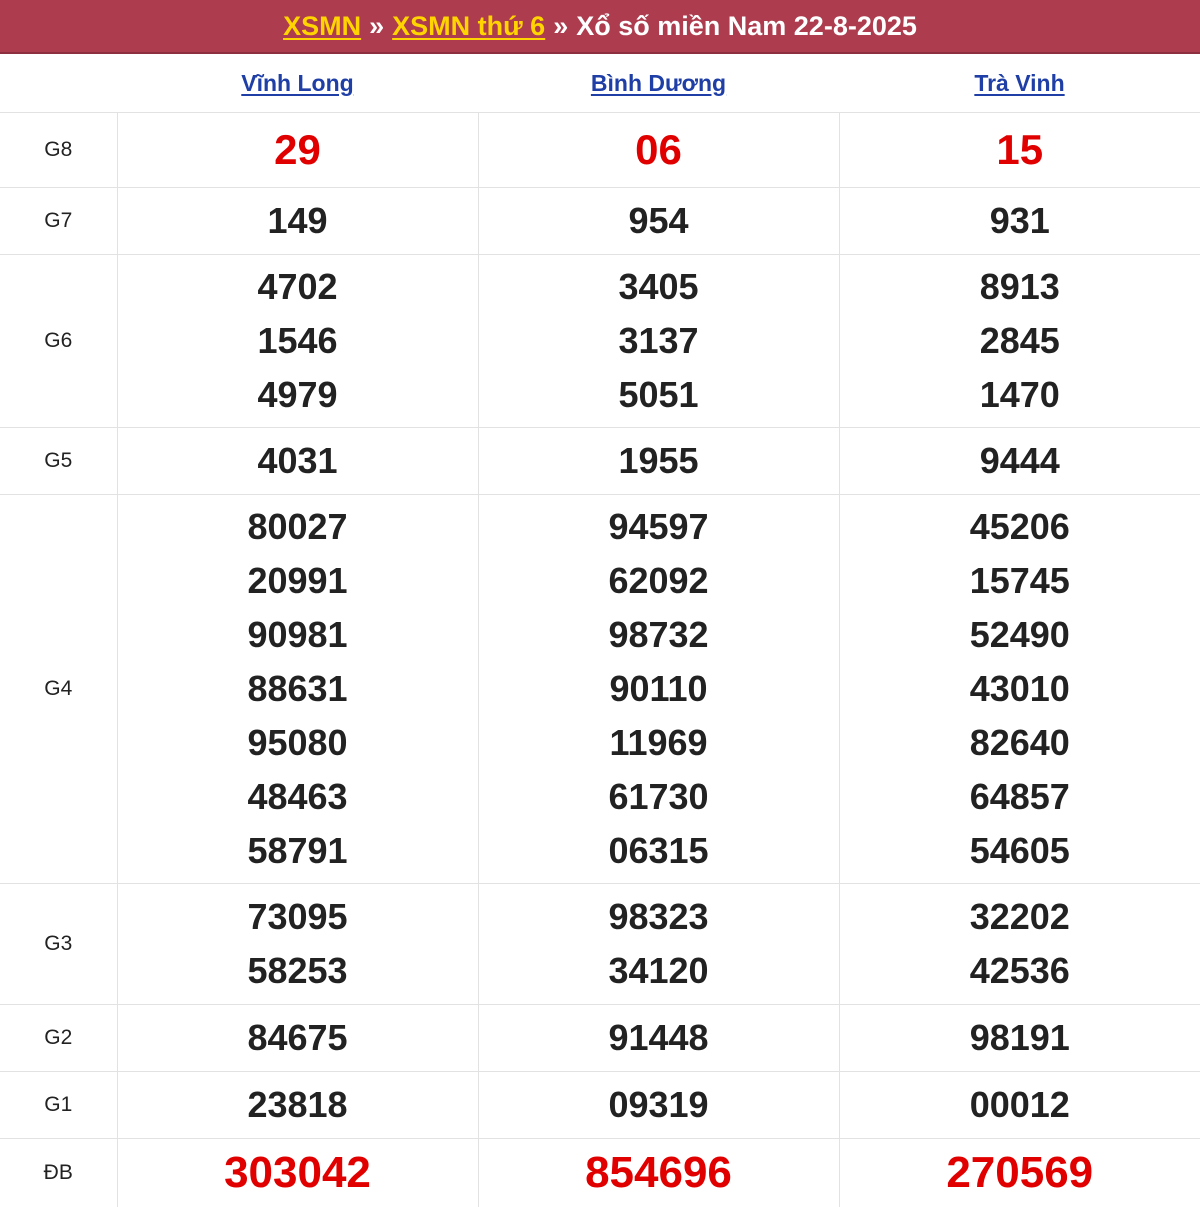 Image resolution: width=1200 pixels, height=1207 pixels. I want to click on prize-number: 98732, so click(659, 635).